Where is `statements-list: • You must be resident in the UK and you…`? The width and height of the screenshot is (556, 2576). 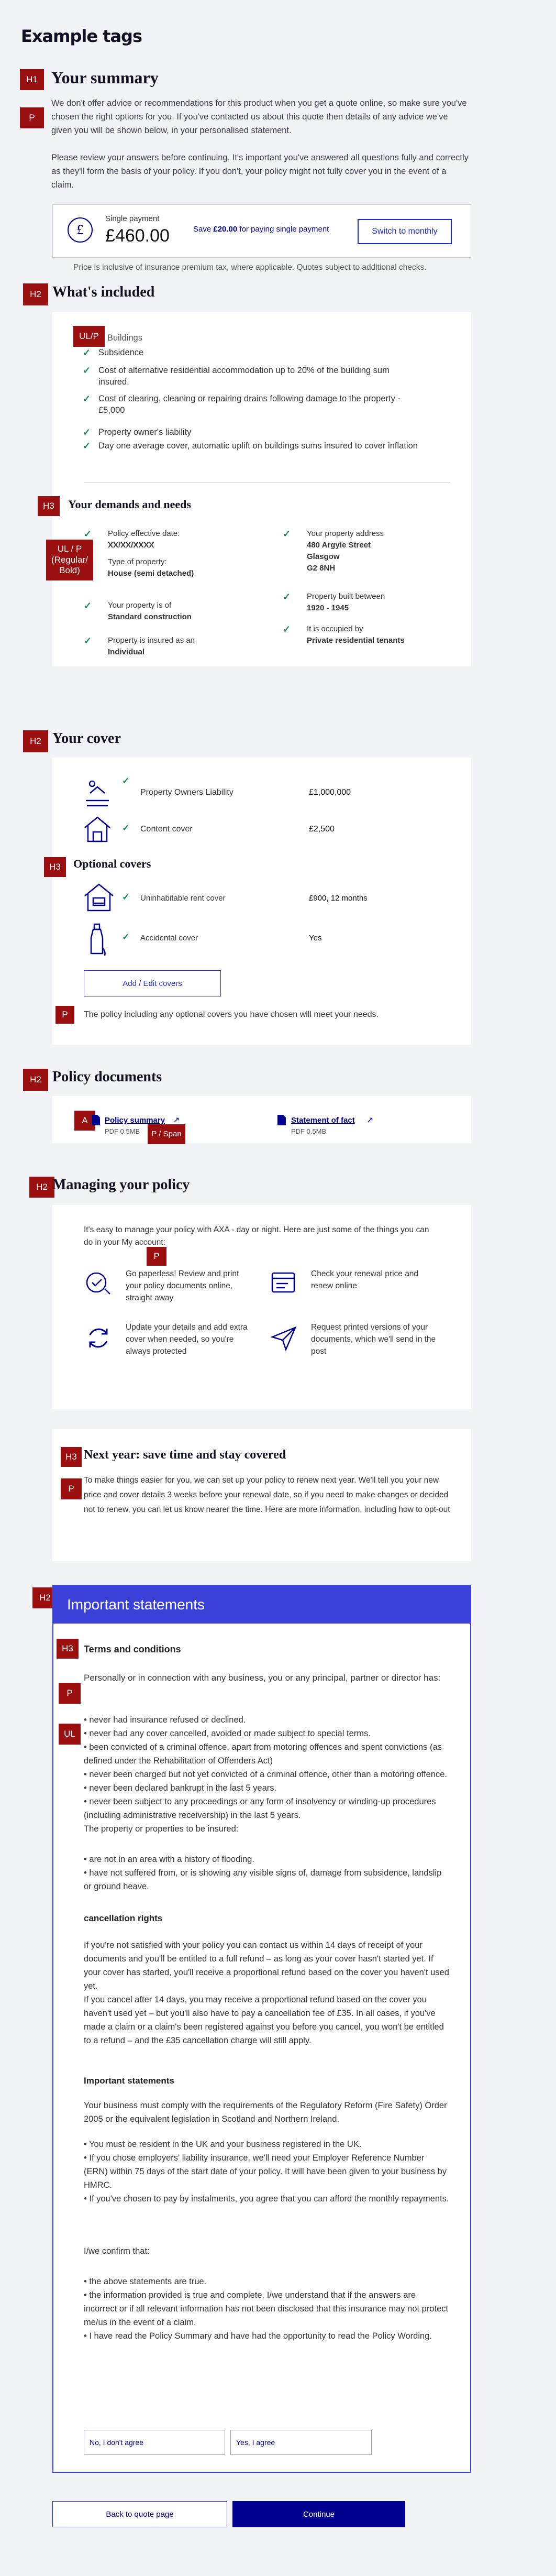
statements-list: • You must be resident in the UK and you… is located at coordinates (267, 2171).